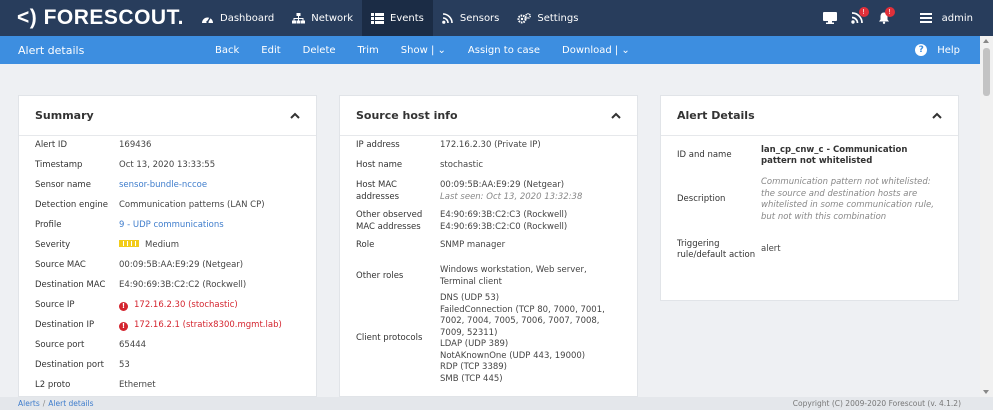  I want to click on nav-sensors-label: Sensors, so click(479, 18).